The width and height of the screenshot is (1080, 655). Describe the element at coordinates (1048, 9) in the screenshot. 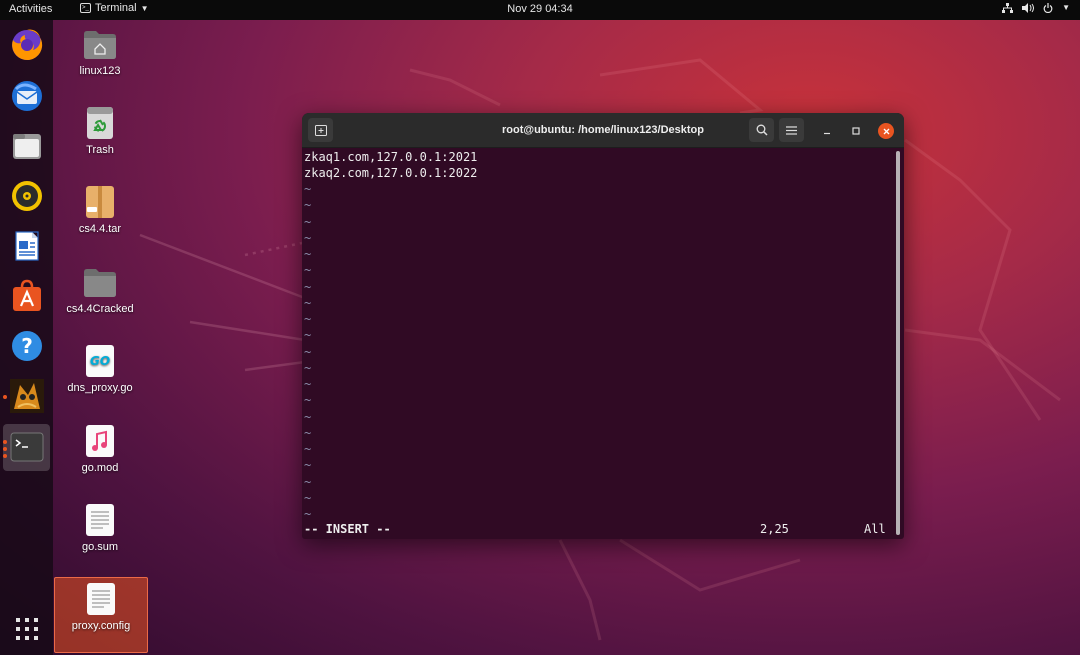

I see `power-icon` at that location.